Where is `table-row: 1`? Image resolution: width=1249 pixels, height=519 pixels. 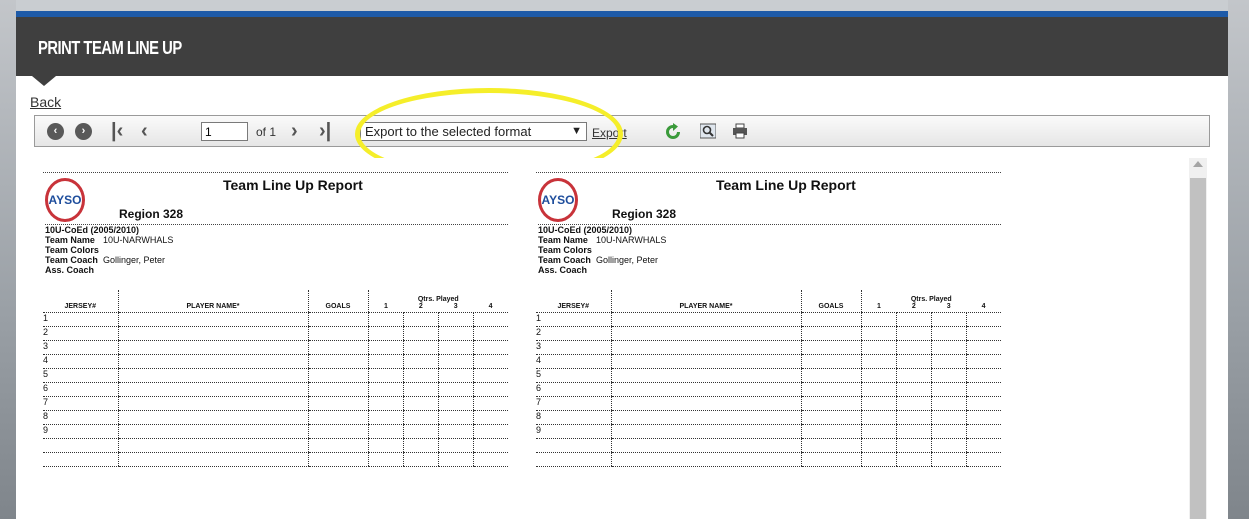
table-row: 1 is located at coordinates (275, 319).